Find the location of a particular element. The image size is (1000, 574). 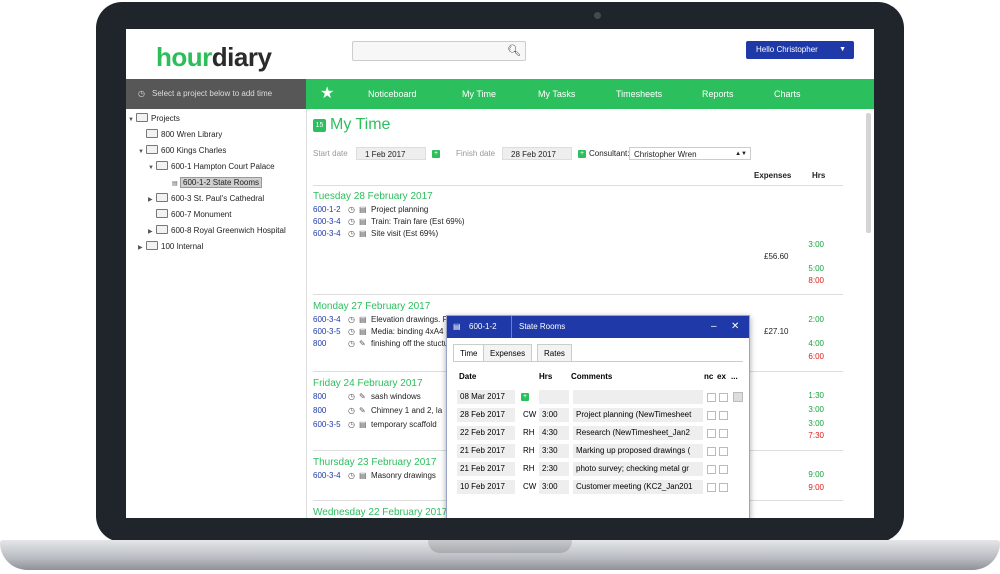

finish-date-input: 28 Feb 2017 is located at coordinates (537, 153).